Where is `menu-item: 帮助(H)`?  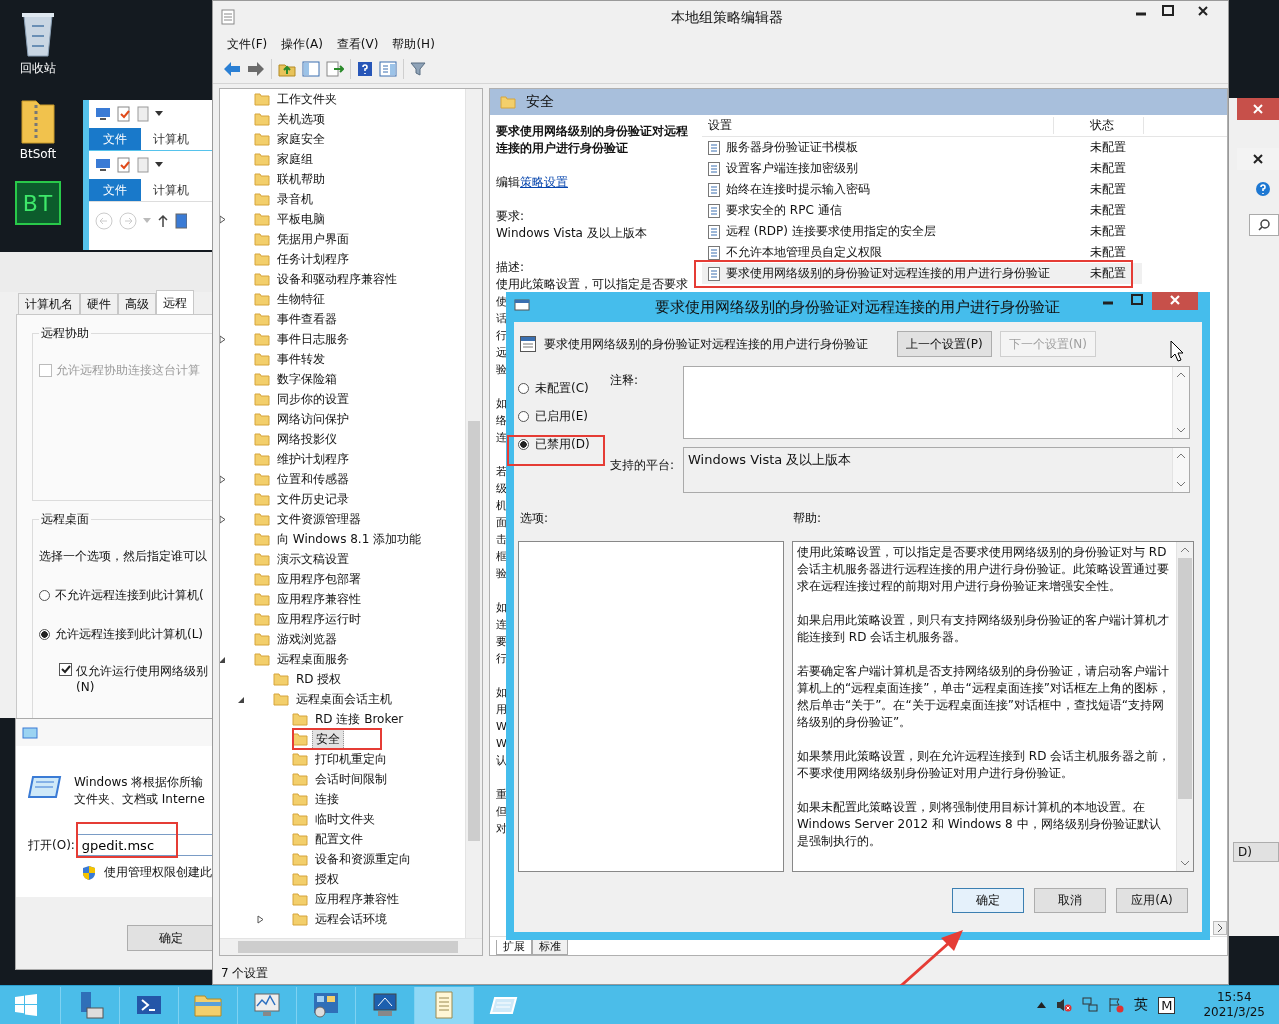 menu-item: 帮助(H) is located at coordinates (413, 44).